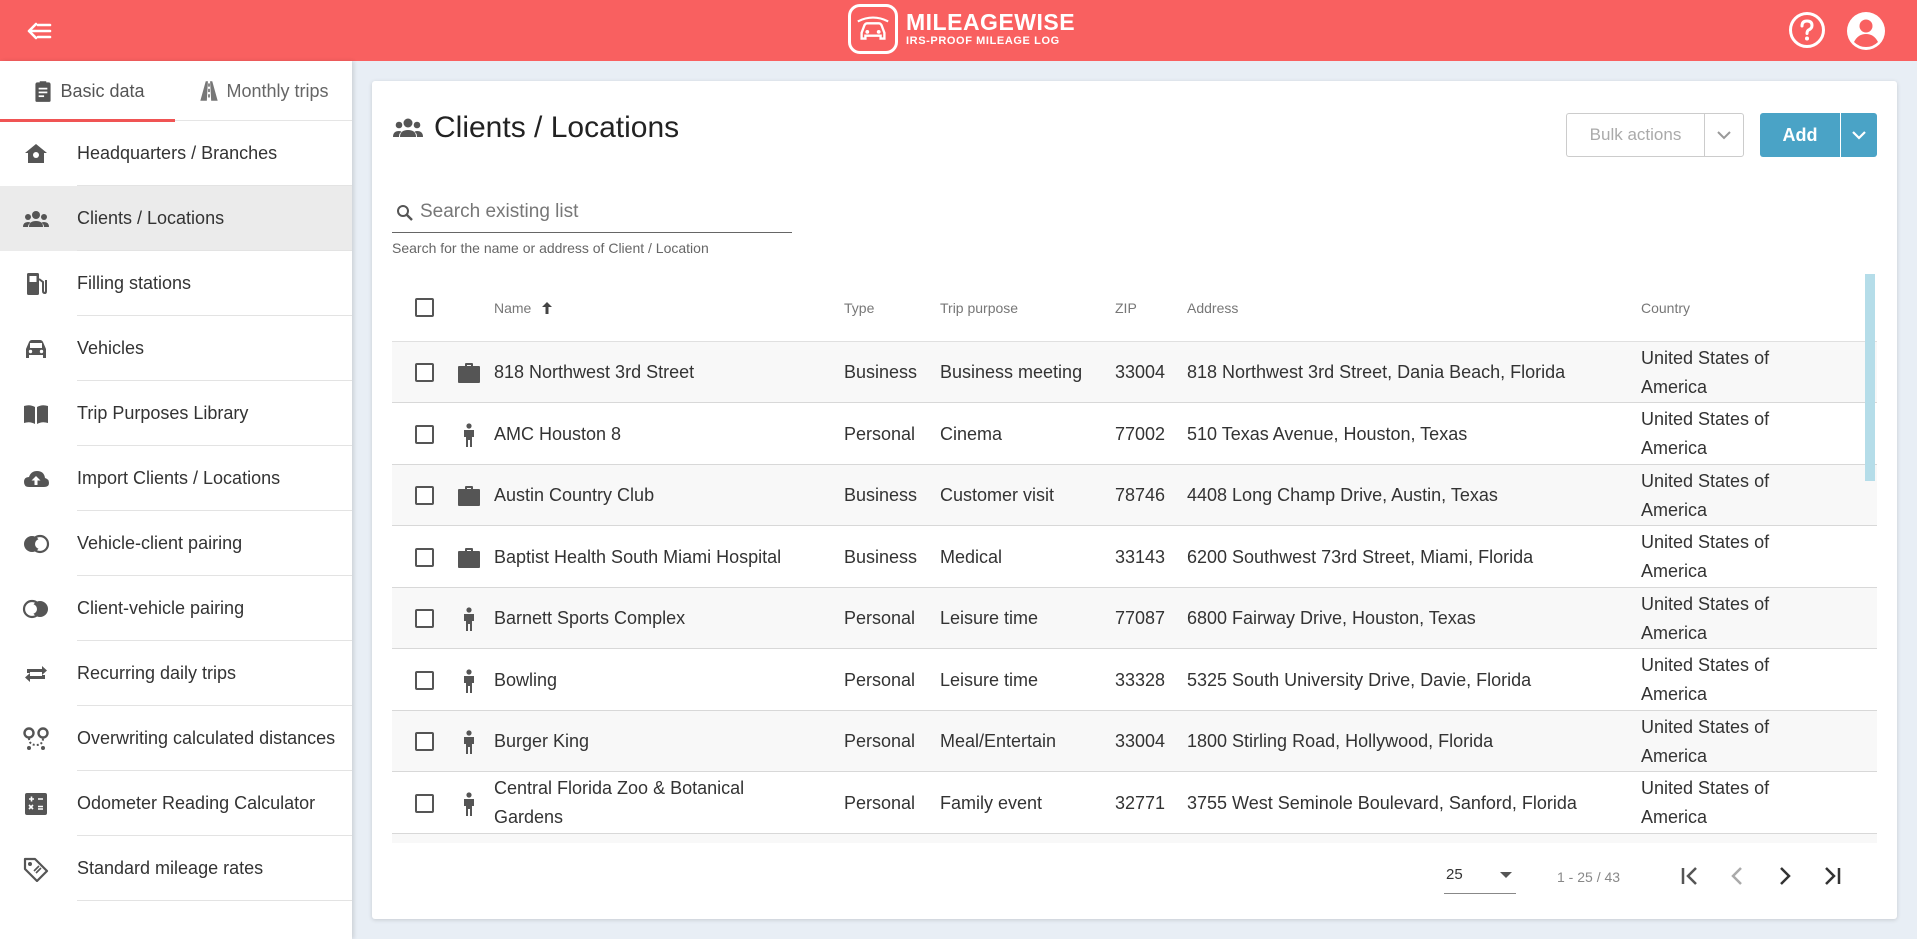 Image resolution: width=1917 pixels, height=939 pixels. I want to click on sidebar-item-label: Vehicles, so click(111, 348).